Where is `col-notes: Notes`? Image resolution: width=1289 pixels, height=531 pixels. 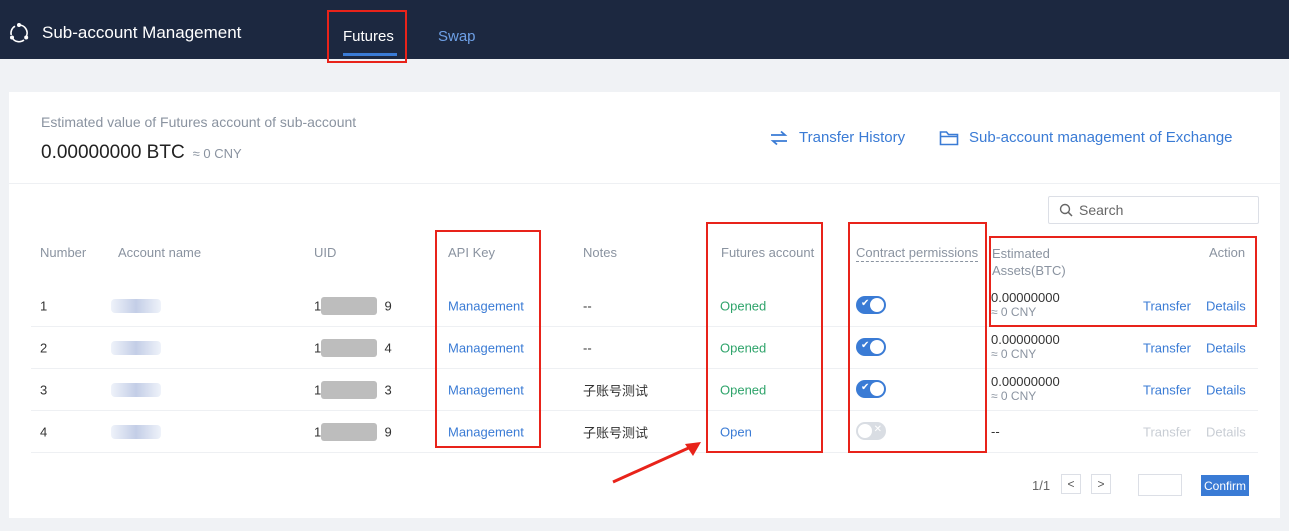
col-notes: Notes is located at coordinates (600, 252).